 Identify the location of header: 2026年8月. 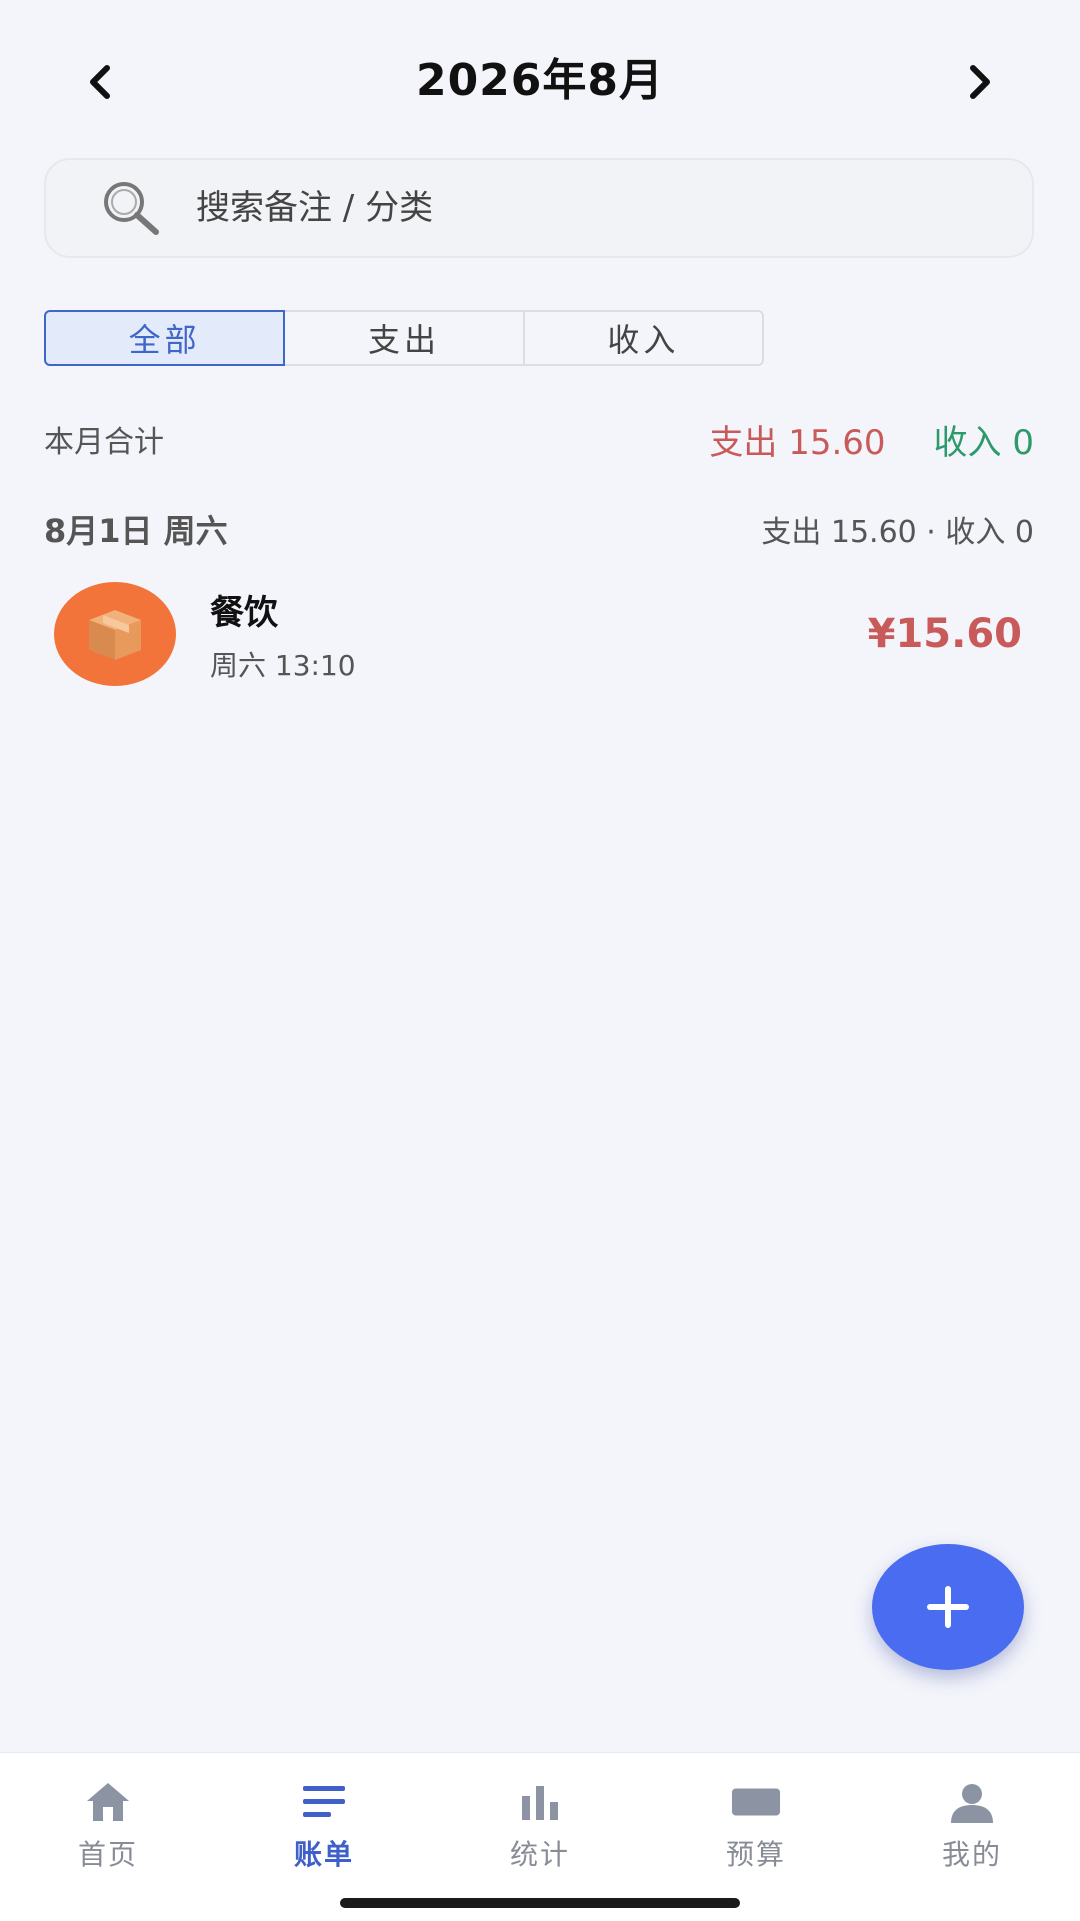
(540, 75).